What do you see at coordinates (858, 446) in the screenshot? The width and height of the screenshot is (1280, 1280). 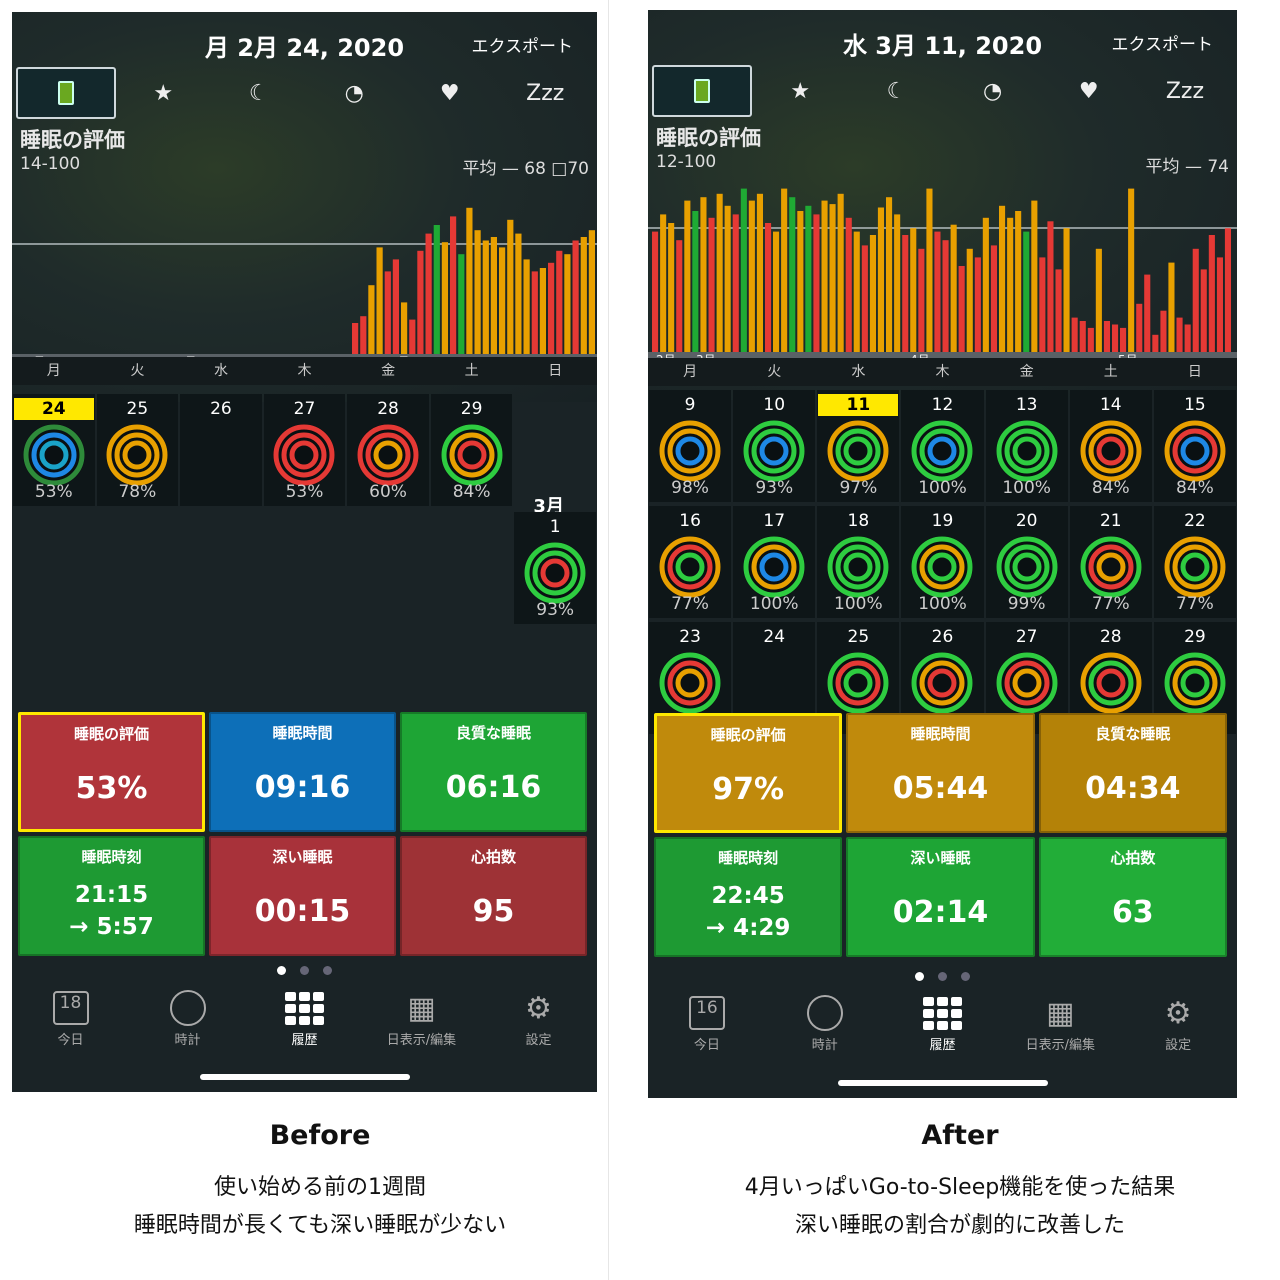 I see `calendar-day-cell: 11 97%` at bounding box center [858, 446].